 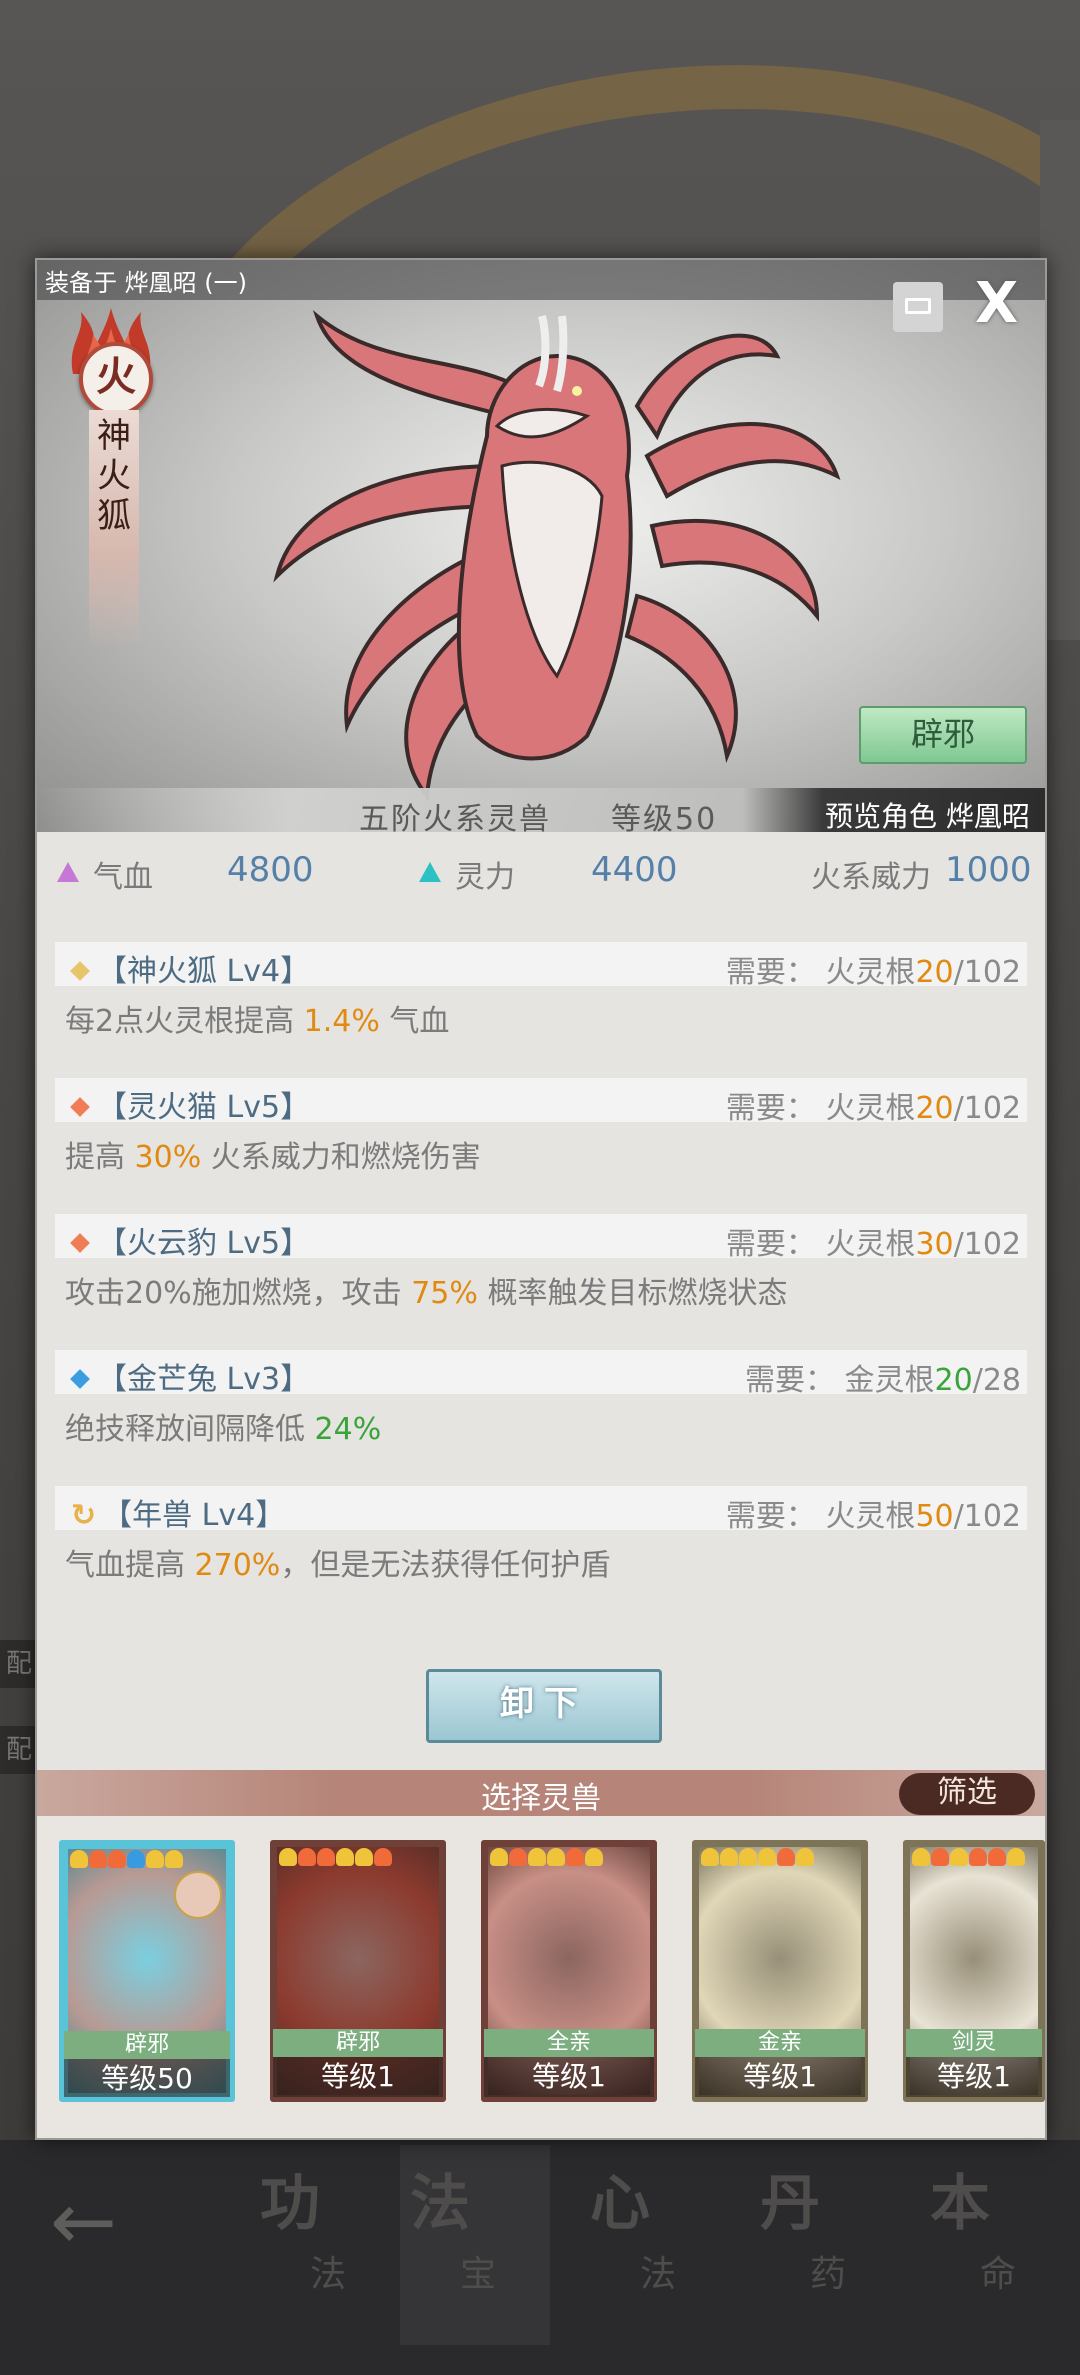 I want to click on nav-tab-gongfa: 功 法, so click(x=325, y=2245).